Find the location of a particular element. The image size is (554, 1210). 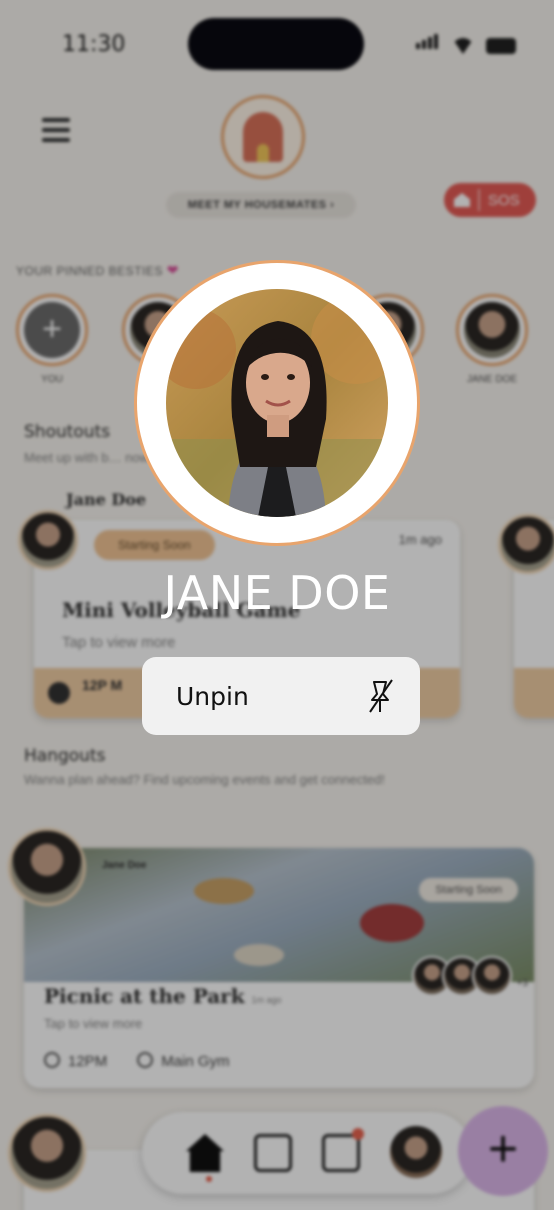

profile-photo-illustration is located at coordinates (277, 403).